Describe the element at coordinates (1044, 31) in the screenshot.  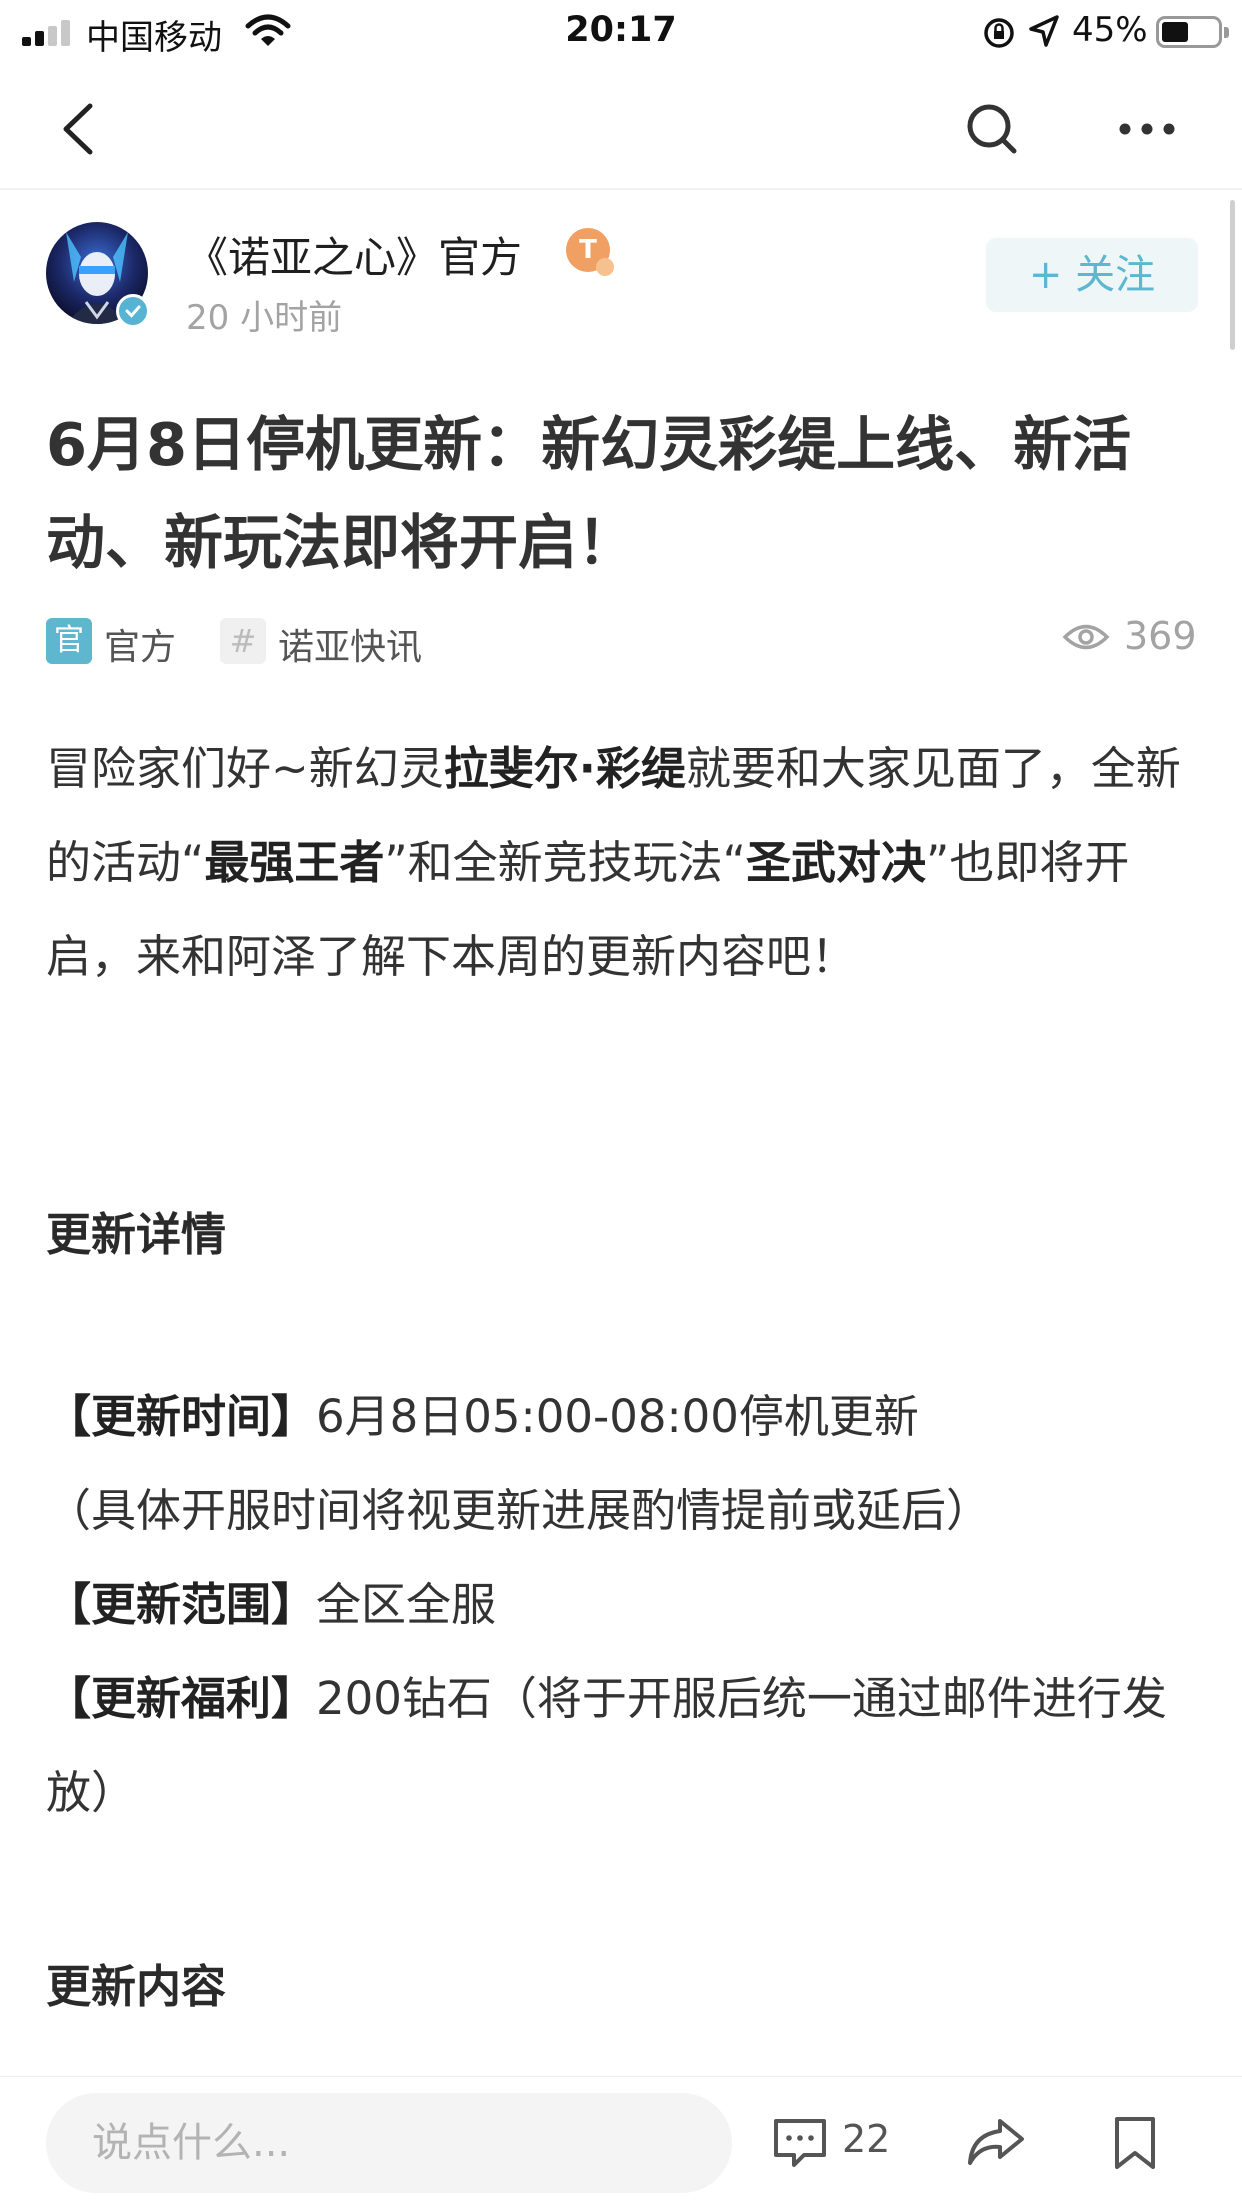
I see `location-arrow-icon` at that location.